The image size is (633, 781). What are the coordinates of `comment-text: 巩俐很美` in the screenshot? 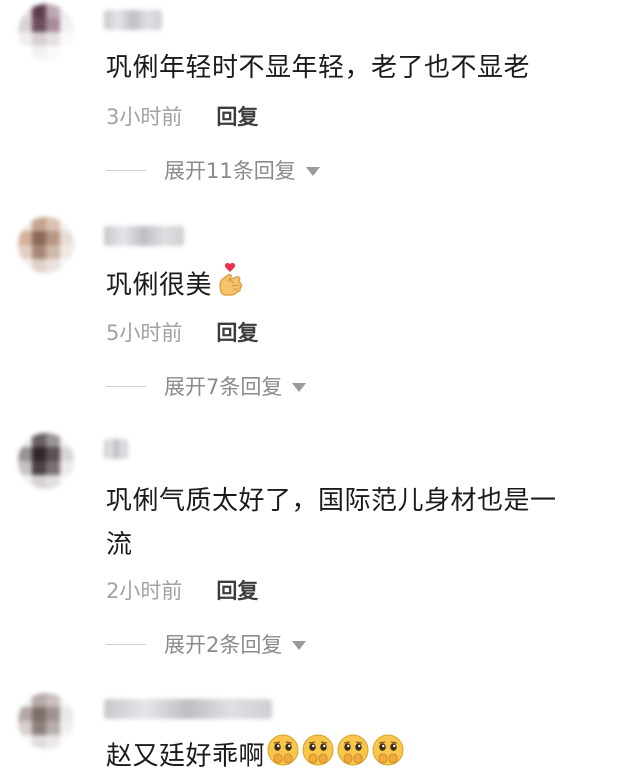 It's located at (357, 286).